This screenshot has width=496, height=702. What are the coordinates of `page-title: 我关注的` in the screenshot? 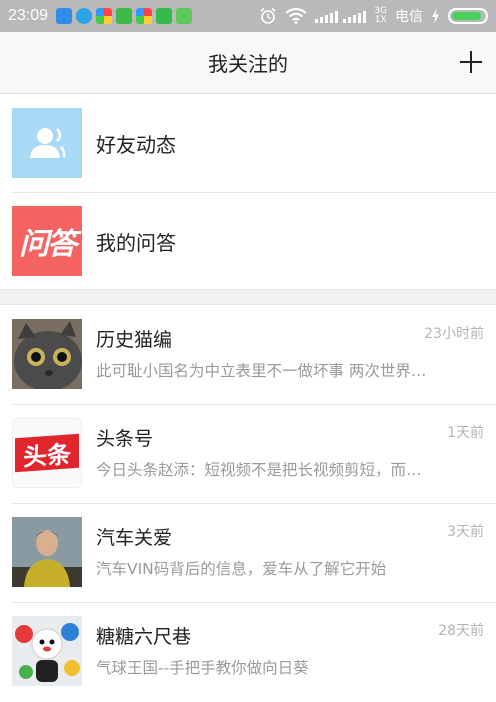 It's located at (248, 64).